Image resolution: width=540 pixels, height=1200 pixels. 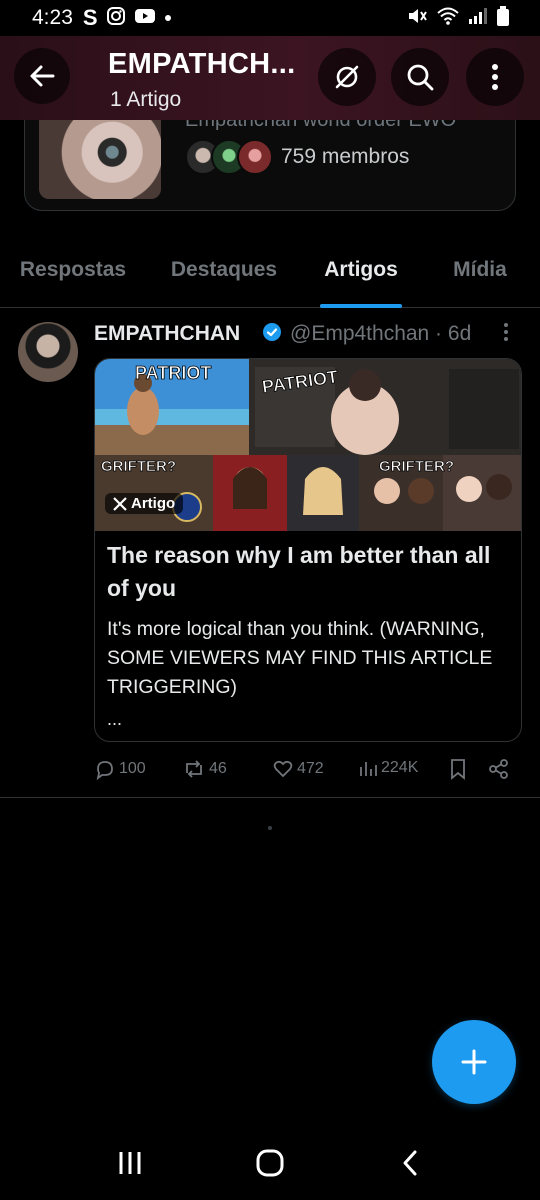 What do you see at coordinates (132, 768) in the screenshot?
I see `reply-count: 100` at bounding box center [132, 768].